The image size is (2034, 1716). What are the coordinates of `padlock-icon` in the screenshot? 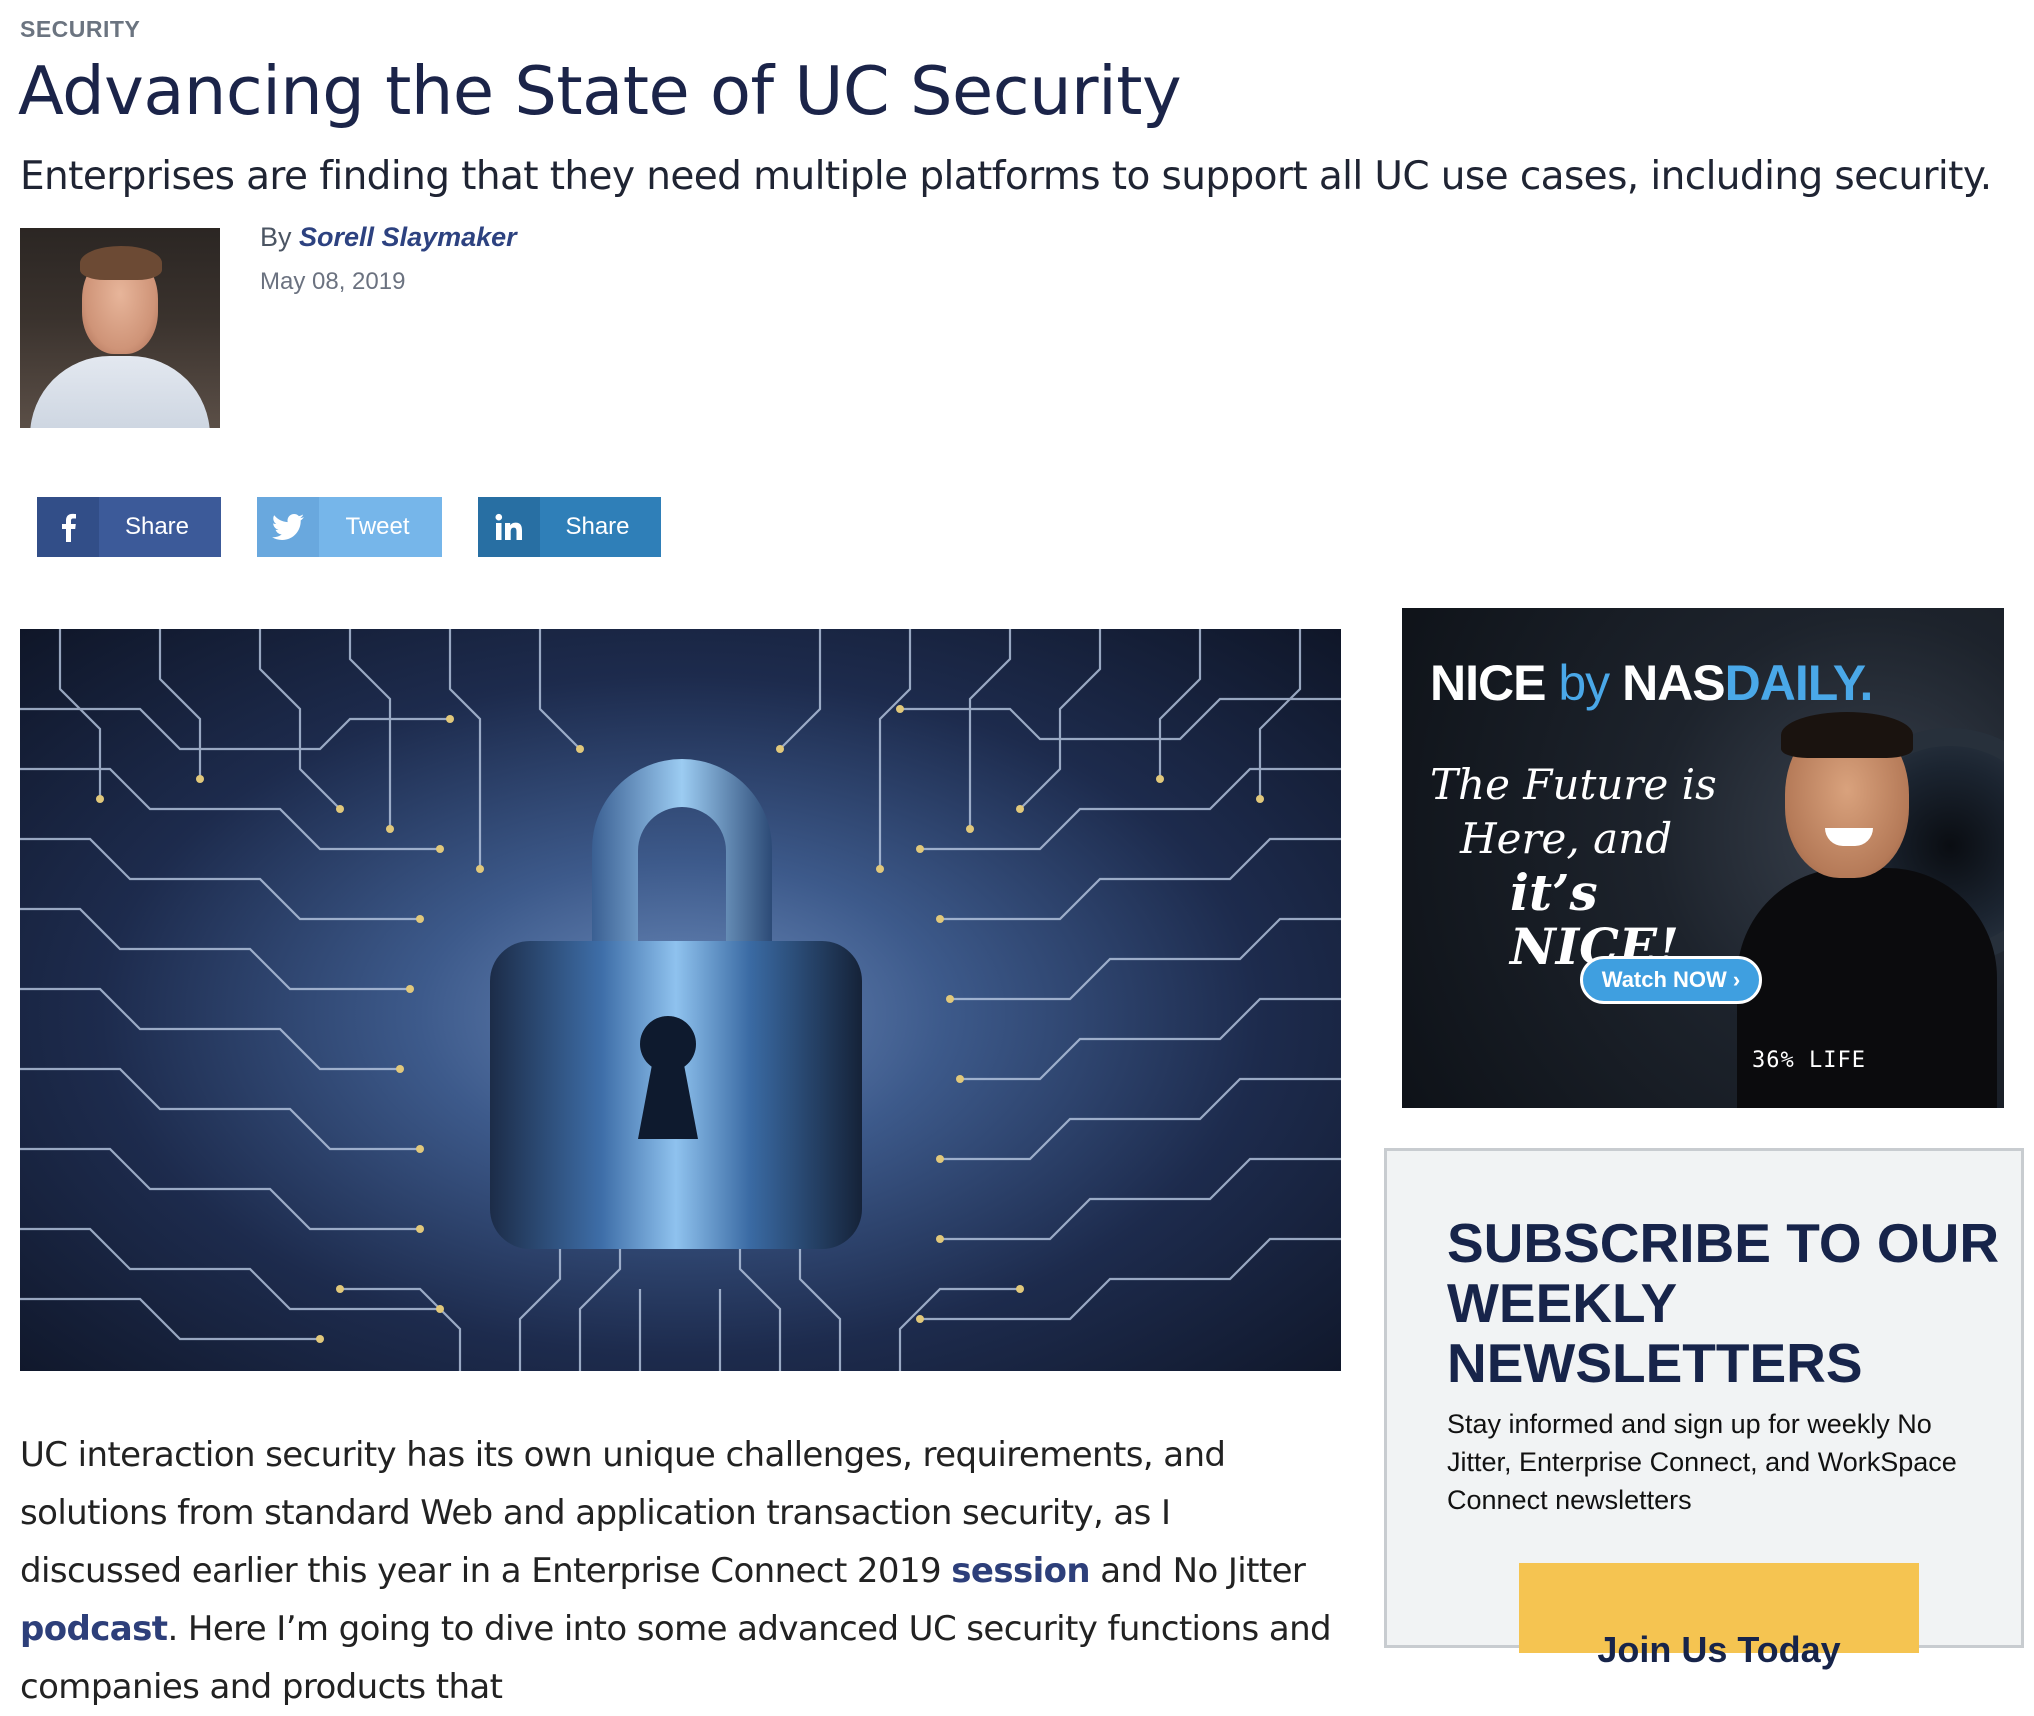 It's located at (676, 1004).